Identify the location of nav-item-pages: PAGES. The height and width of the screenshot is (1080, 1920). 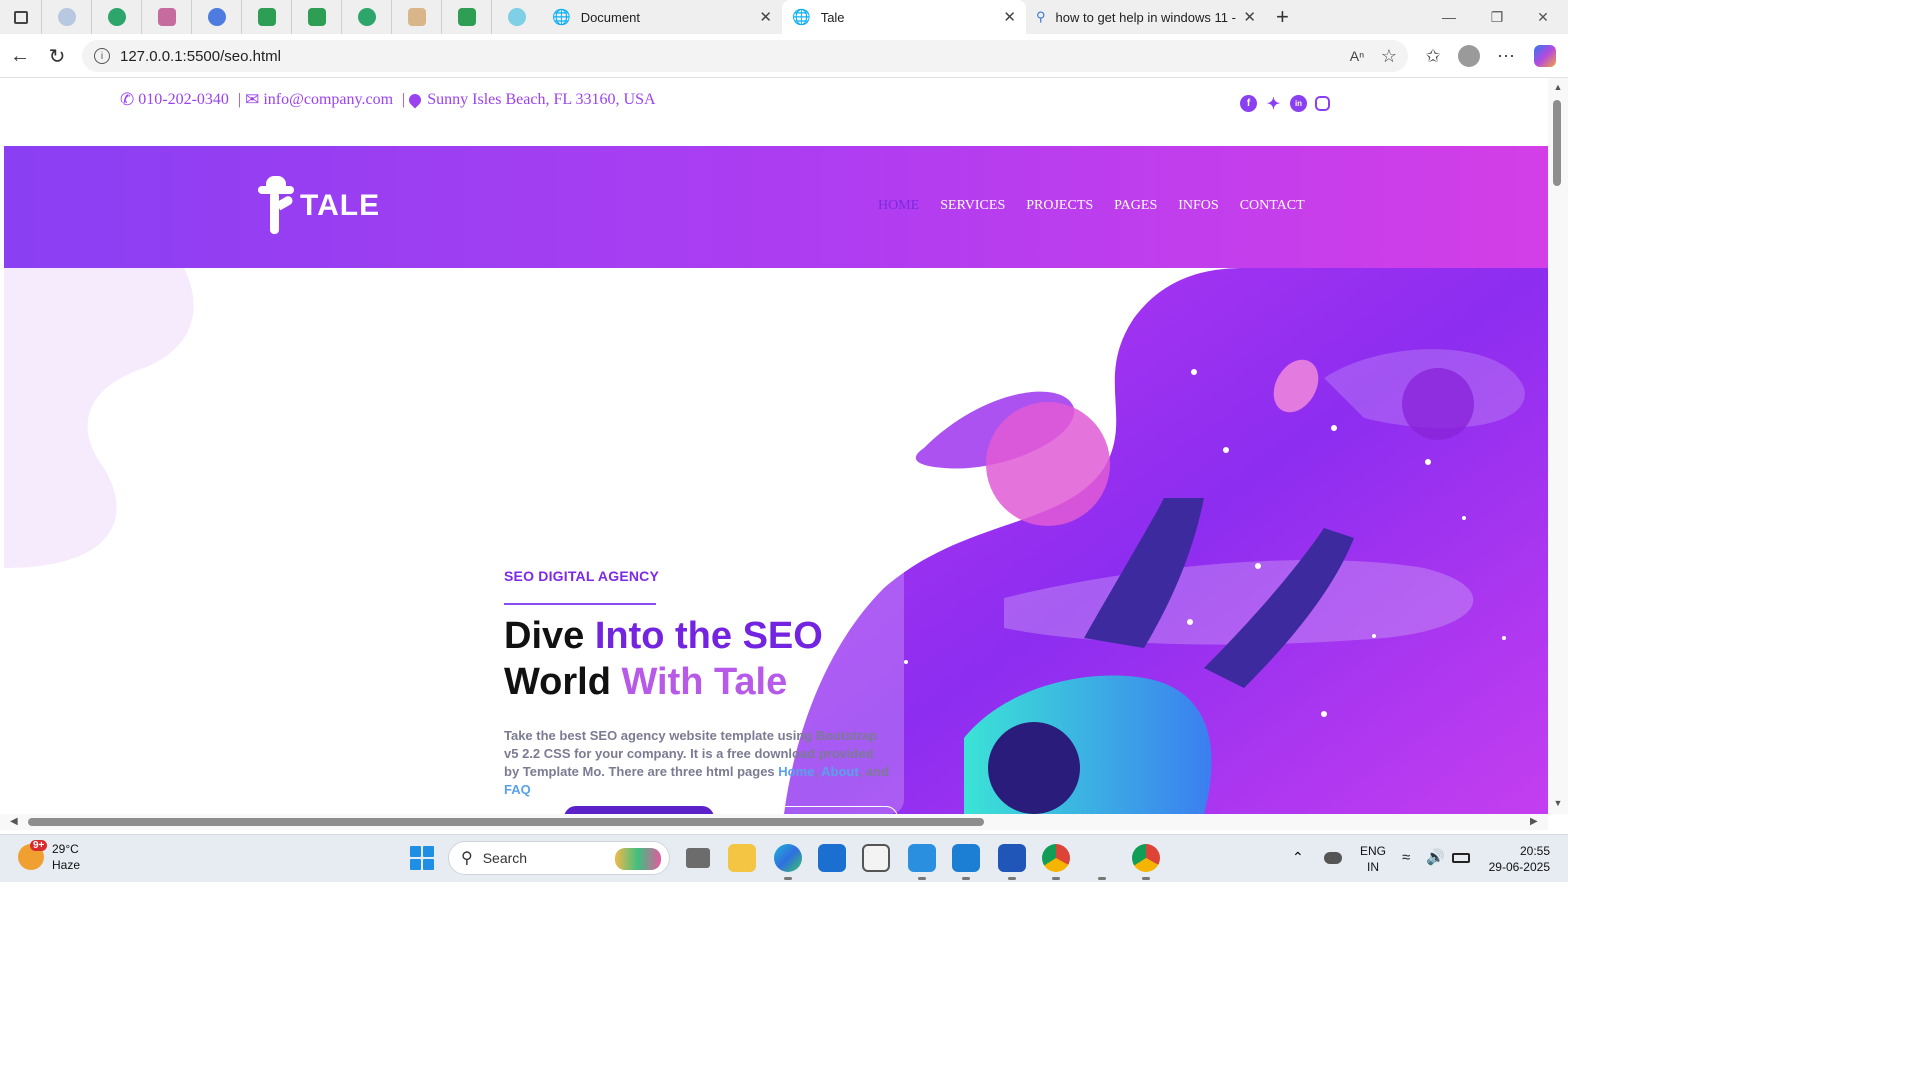
(1135, 206).